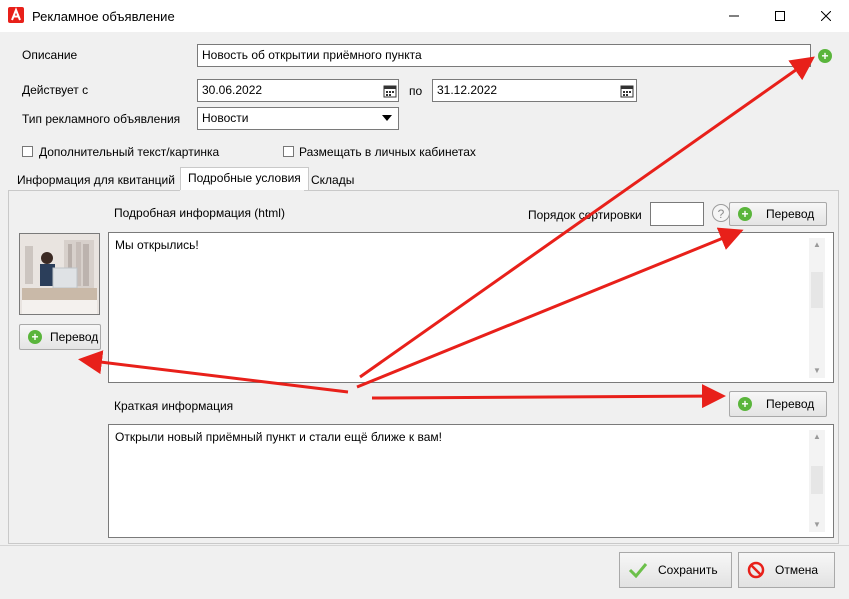  Describe the element at coordinates (504, 55) in the screenshot. I see `description-input: Новость об открытии приёмного пункта` at that location.